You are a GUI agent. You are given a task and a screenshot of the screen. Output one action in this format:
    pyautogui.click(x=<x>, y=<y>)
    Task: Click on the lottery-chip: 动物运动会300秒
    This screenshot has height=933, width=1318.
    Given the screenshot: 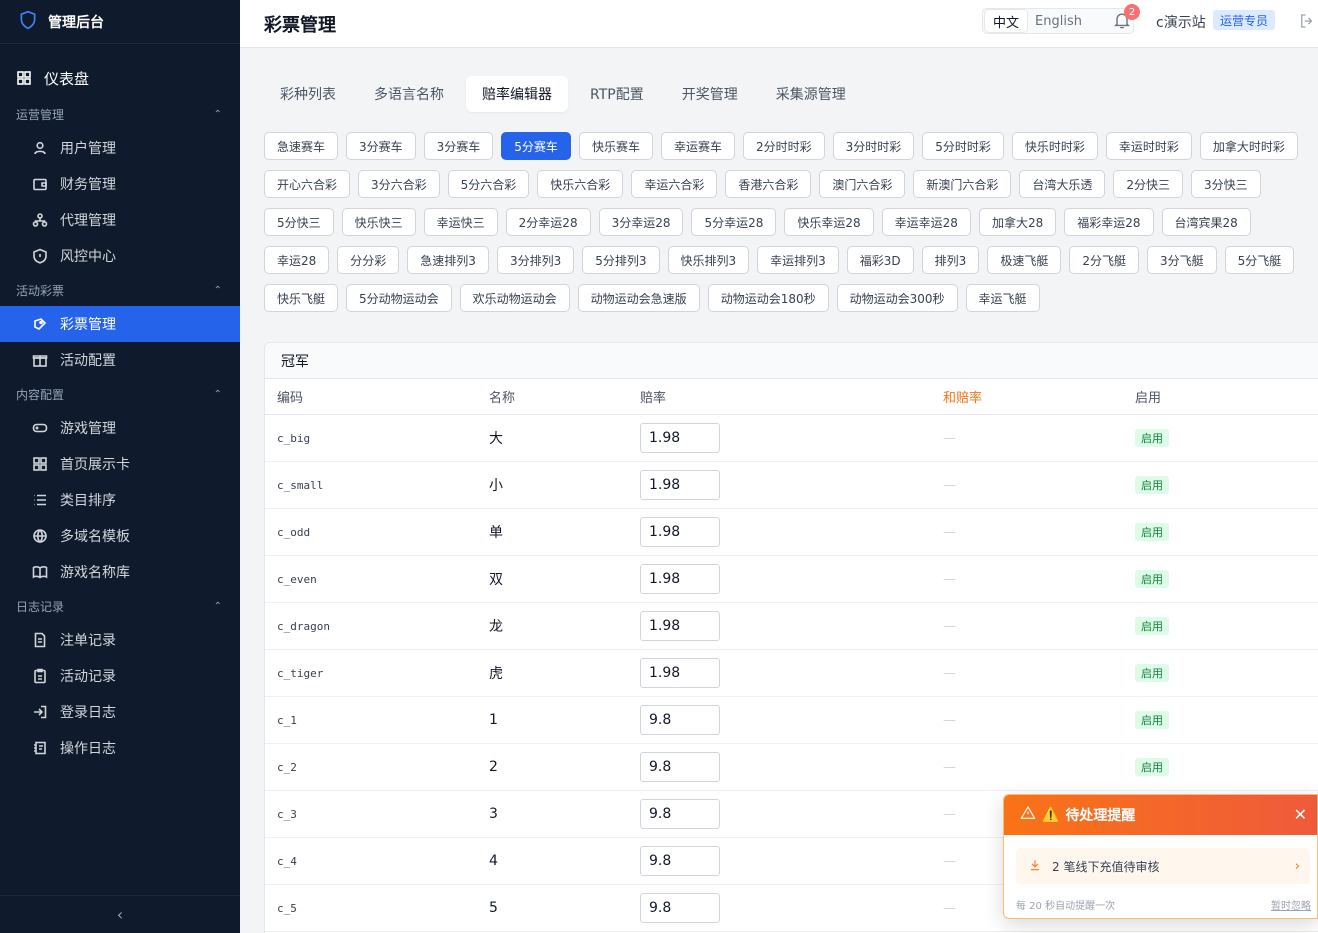 What is the action you would take?
    pyautogui.click(x=897, y=298)
    